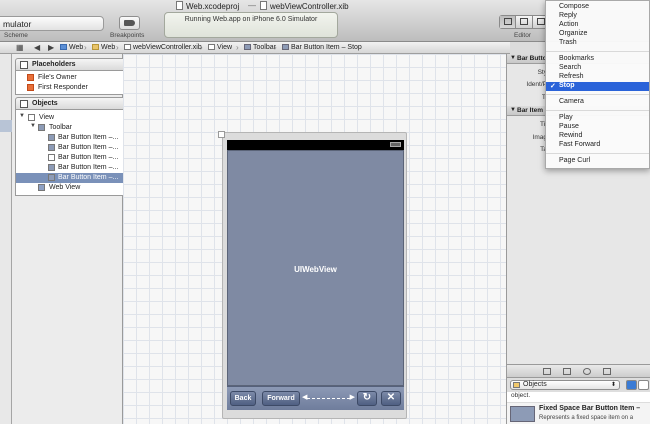 The width and height of the screenshot is (650, 424). Describe the element at coordinates (73, 64) in the screenshot. I see `placeholders-header: Placeholders` at that location.